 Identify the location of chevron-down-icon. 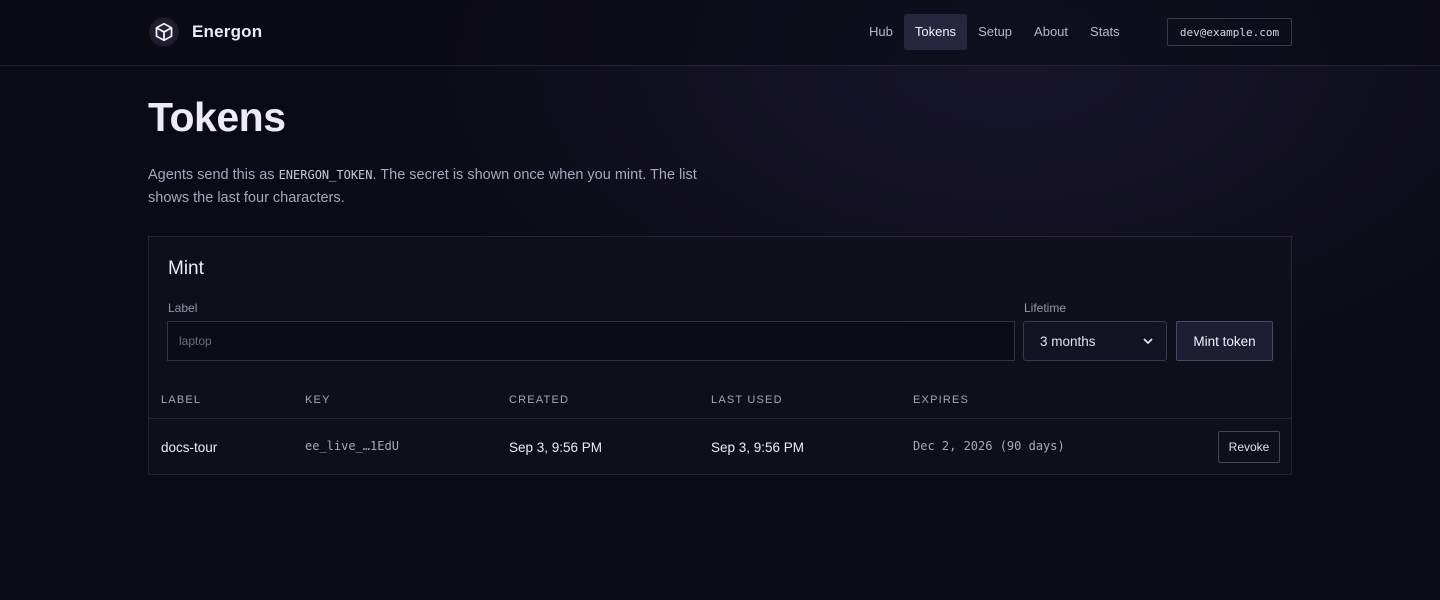
(1148, 341).